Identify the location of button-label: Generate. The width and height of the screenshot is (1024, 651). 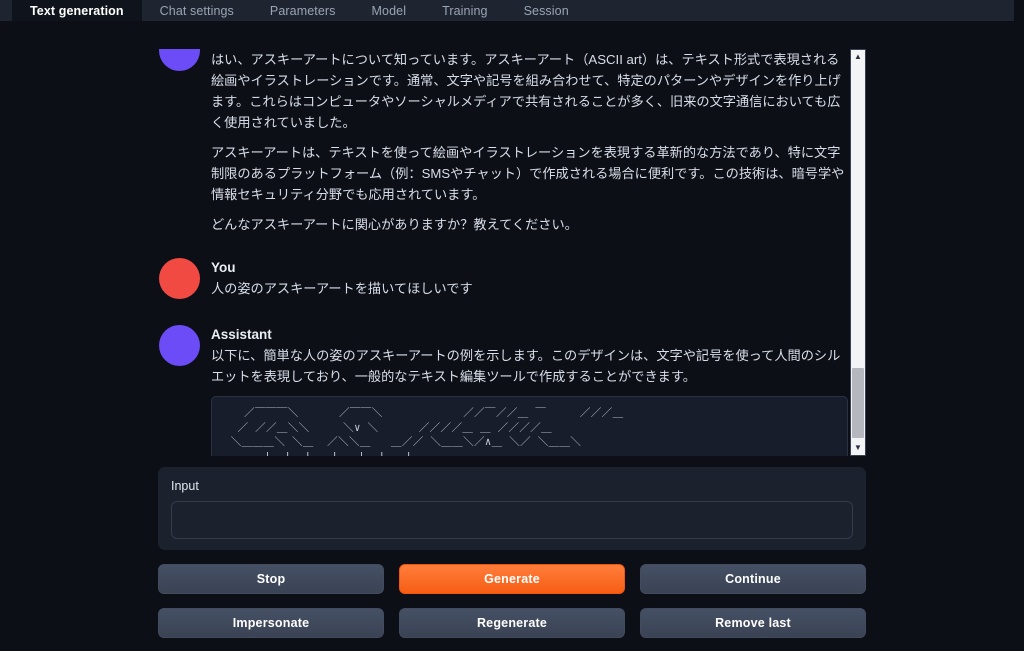
(512, 579).